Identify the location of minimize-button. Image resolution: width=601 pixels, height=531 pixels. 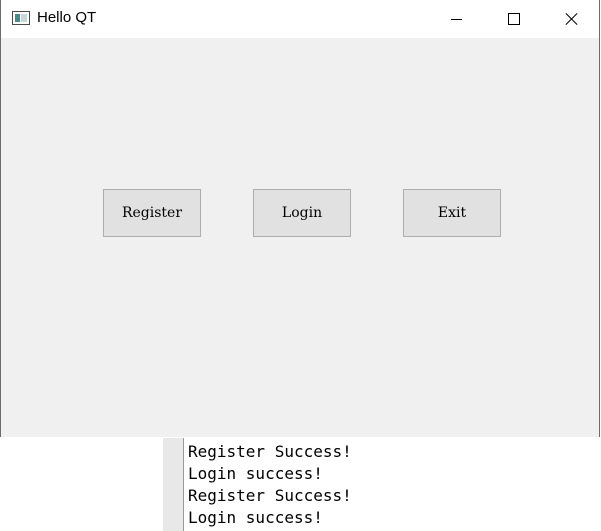
(456, 19).